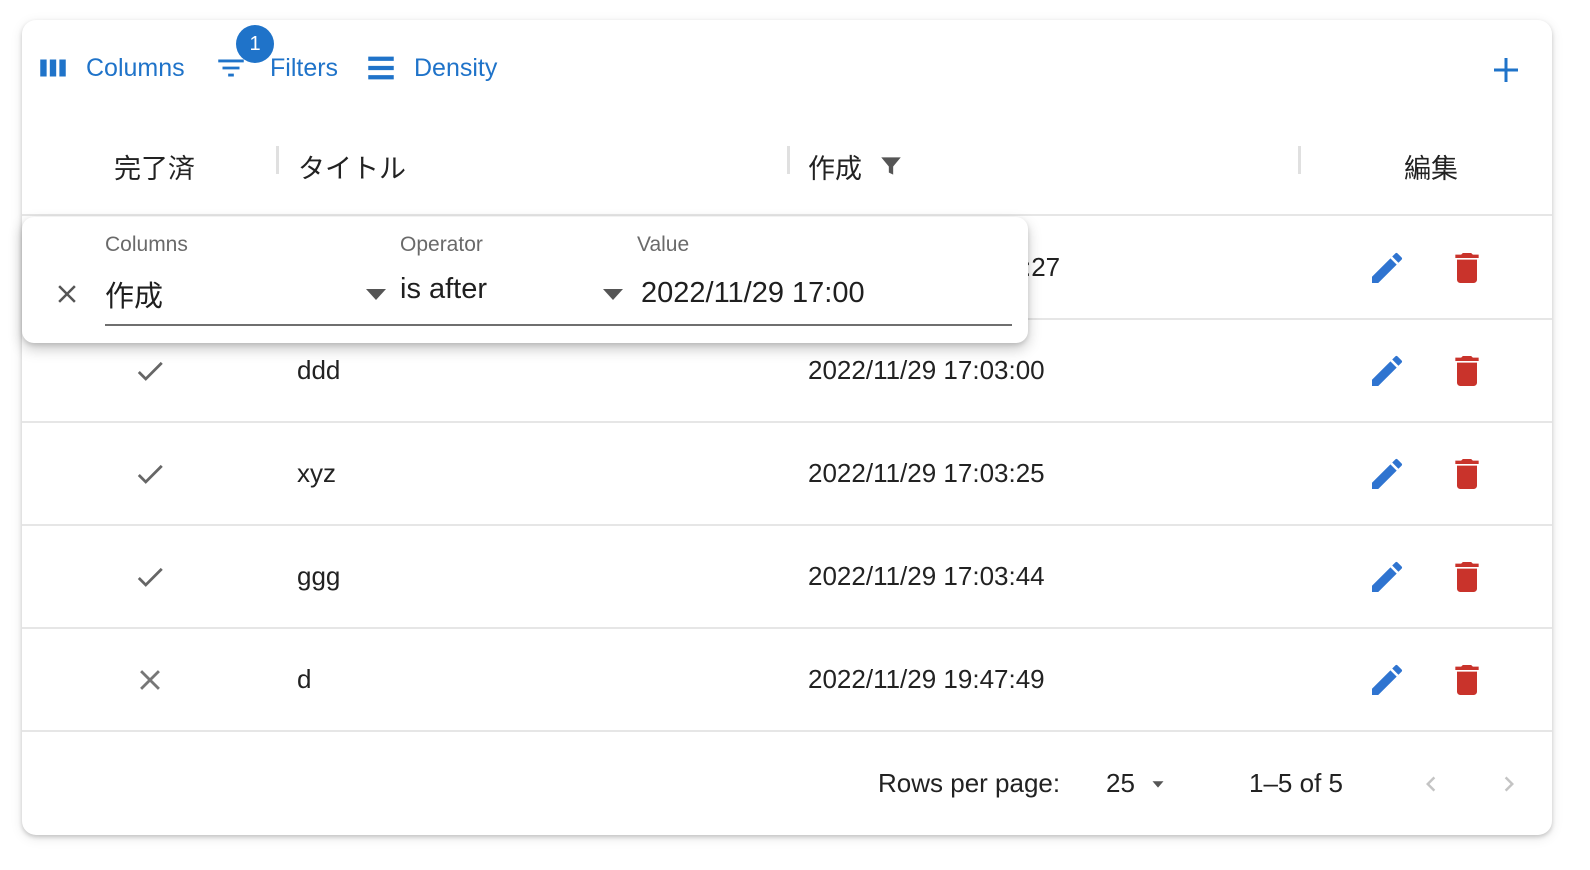 This screenshot has width=1590, height=870. I want to click on grid-toolbar: Columns 1 Filters Density, so click(787, 68).